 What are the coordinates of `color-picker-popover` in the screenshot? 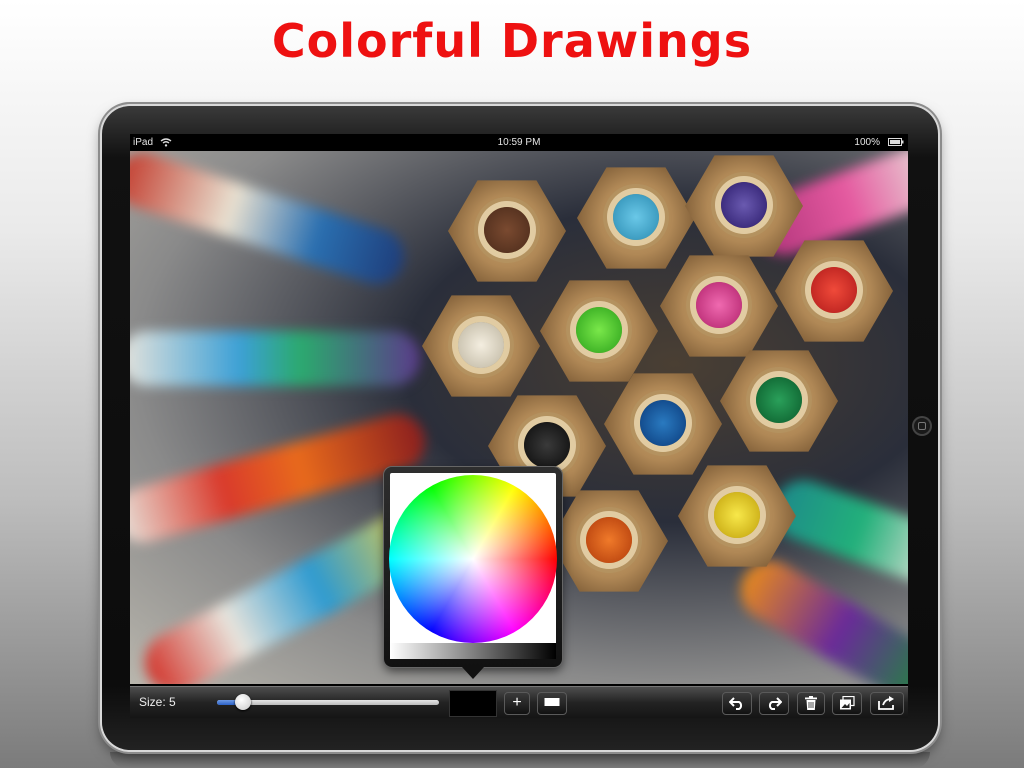 It's located at (473, 567).